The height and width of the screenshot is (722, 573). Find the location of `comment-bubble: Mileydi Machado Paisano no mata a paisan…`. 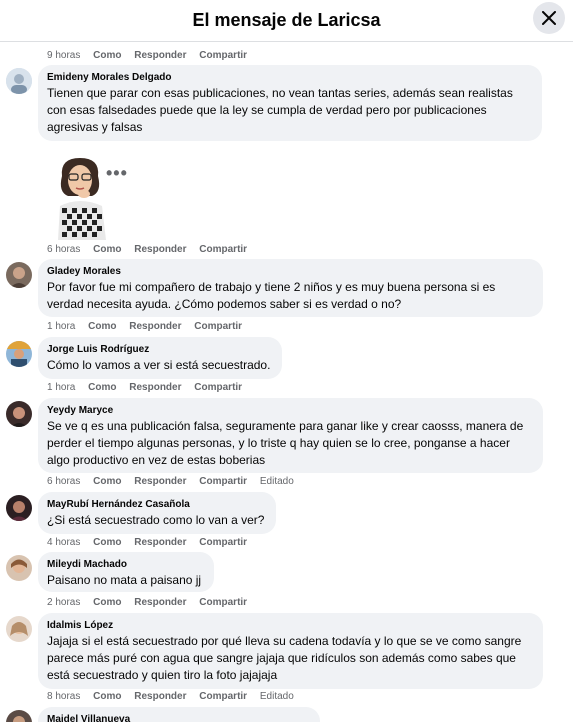

comment-bubble: Mileydi Machado Paisano no mata a paisan… is located at coordinates (126, 572).